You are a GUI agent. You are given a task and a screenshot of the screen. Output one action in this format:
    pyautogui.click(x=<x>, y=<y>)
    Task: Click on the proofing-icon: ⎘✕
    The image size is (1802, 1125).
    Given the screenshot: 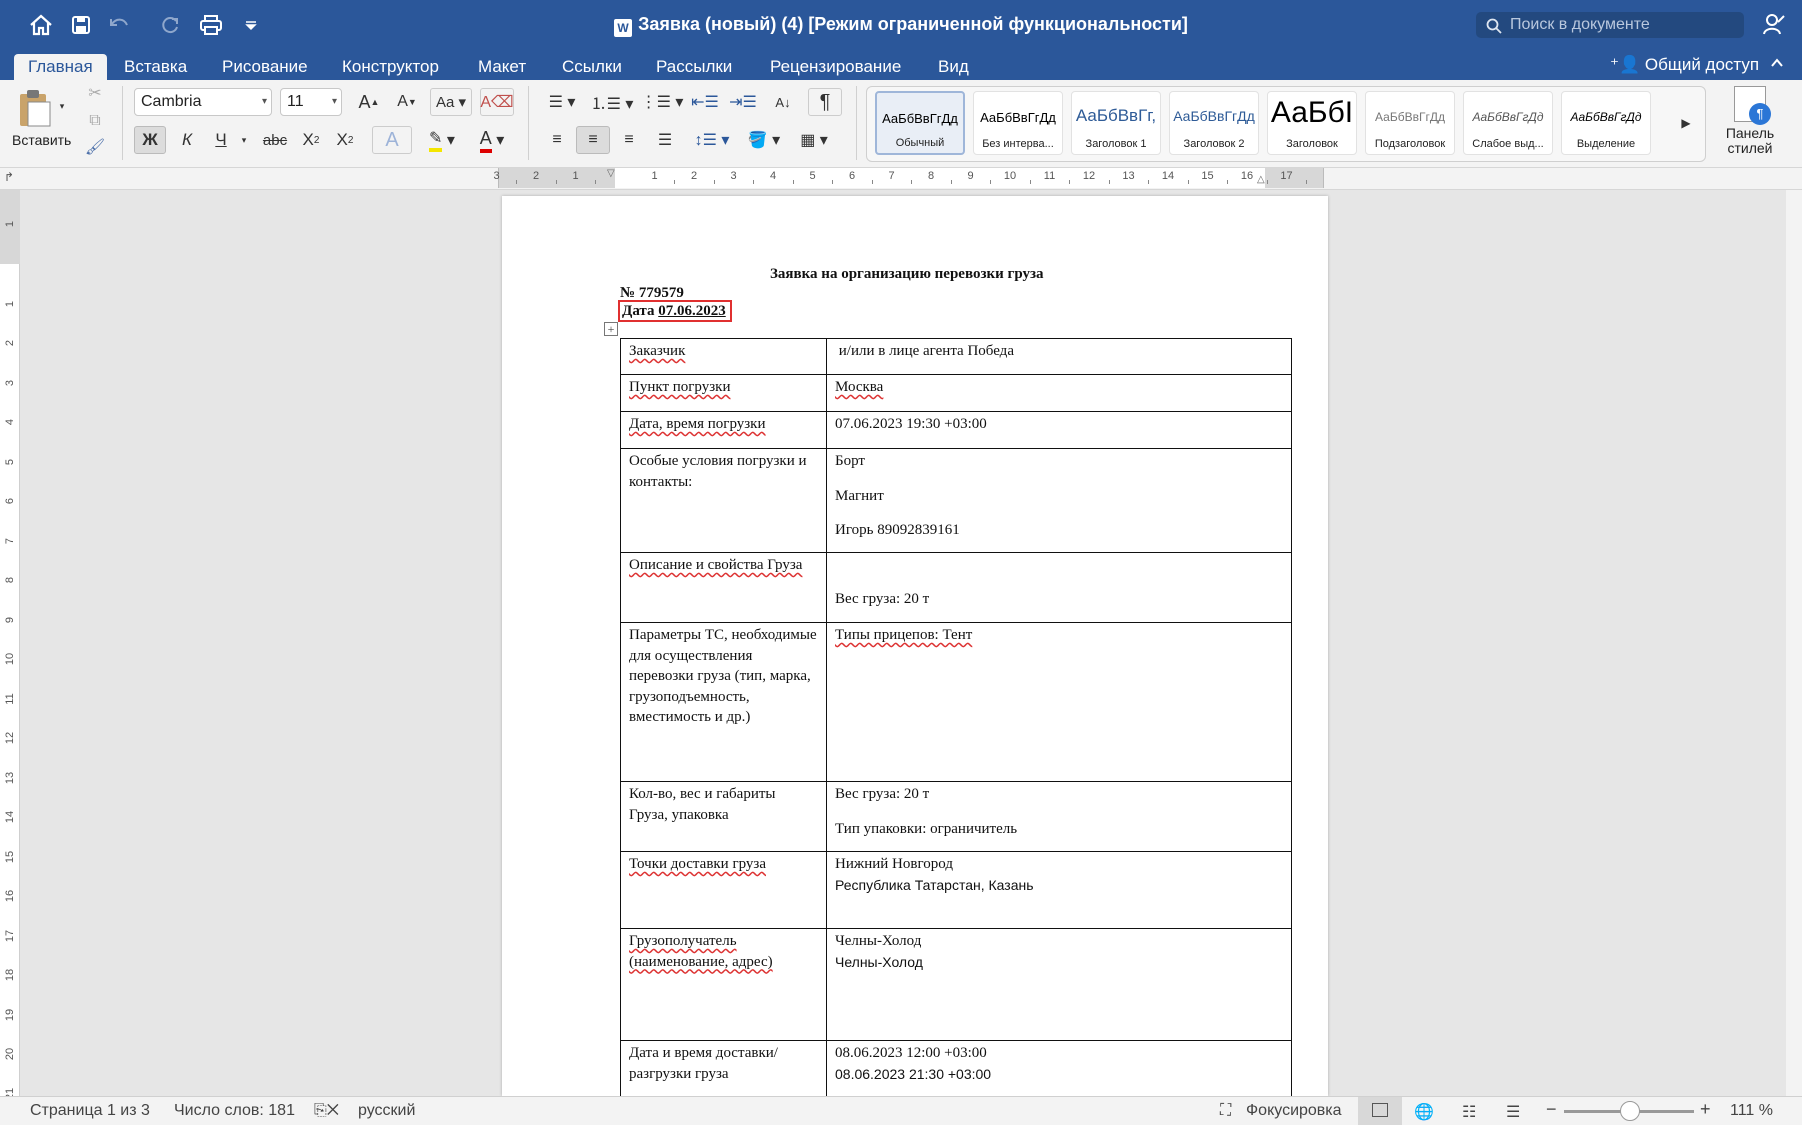 What is the action you would take?
    pyautogui.click(x=326, y=1111)
    